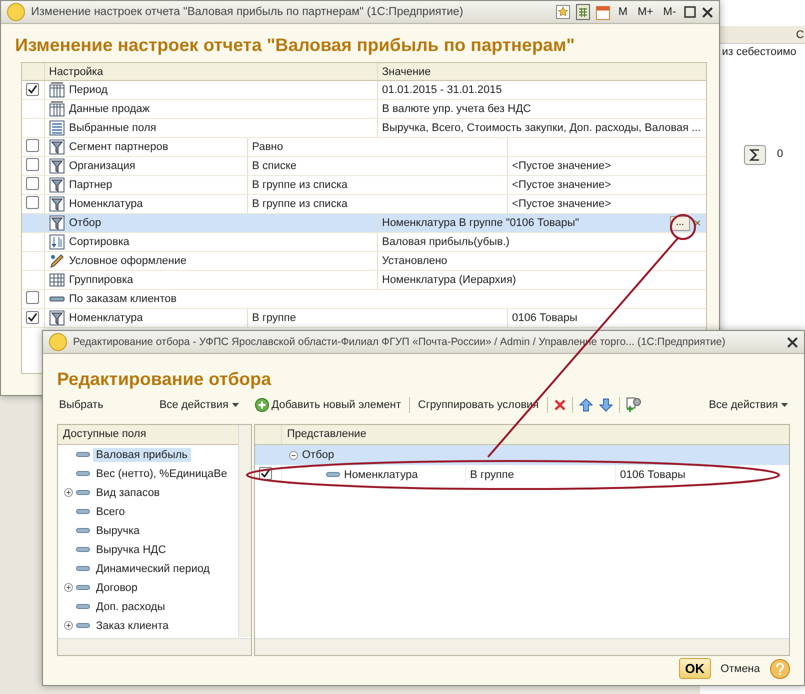 This screenshot has height=694, width=805. I want to click on group-label: Отбор, so click(318, 455).